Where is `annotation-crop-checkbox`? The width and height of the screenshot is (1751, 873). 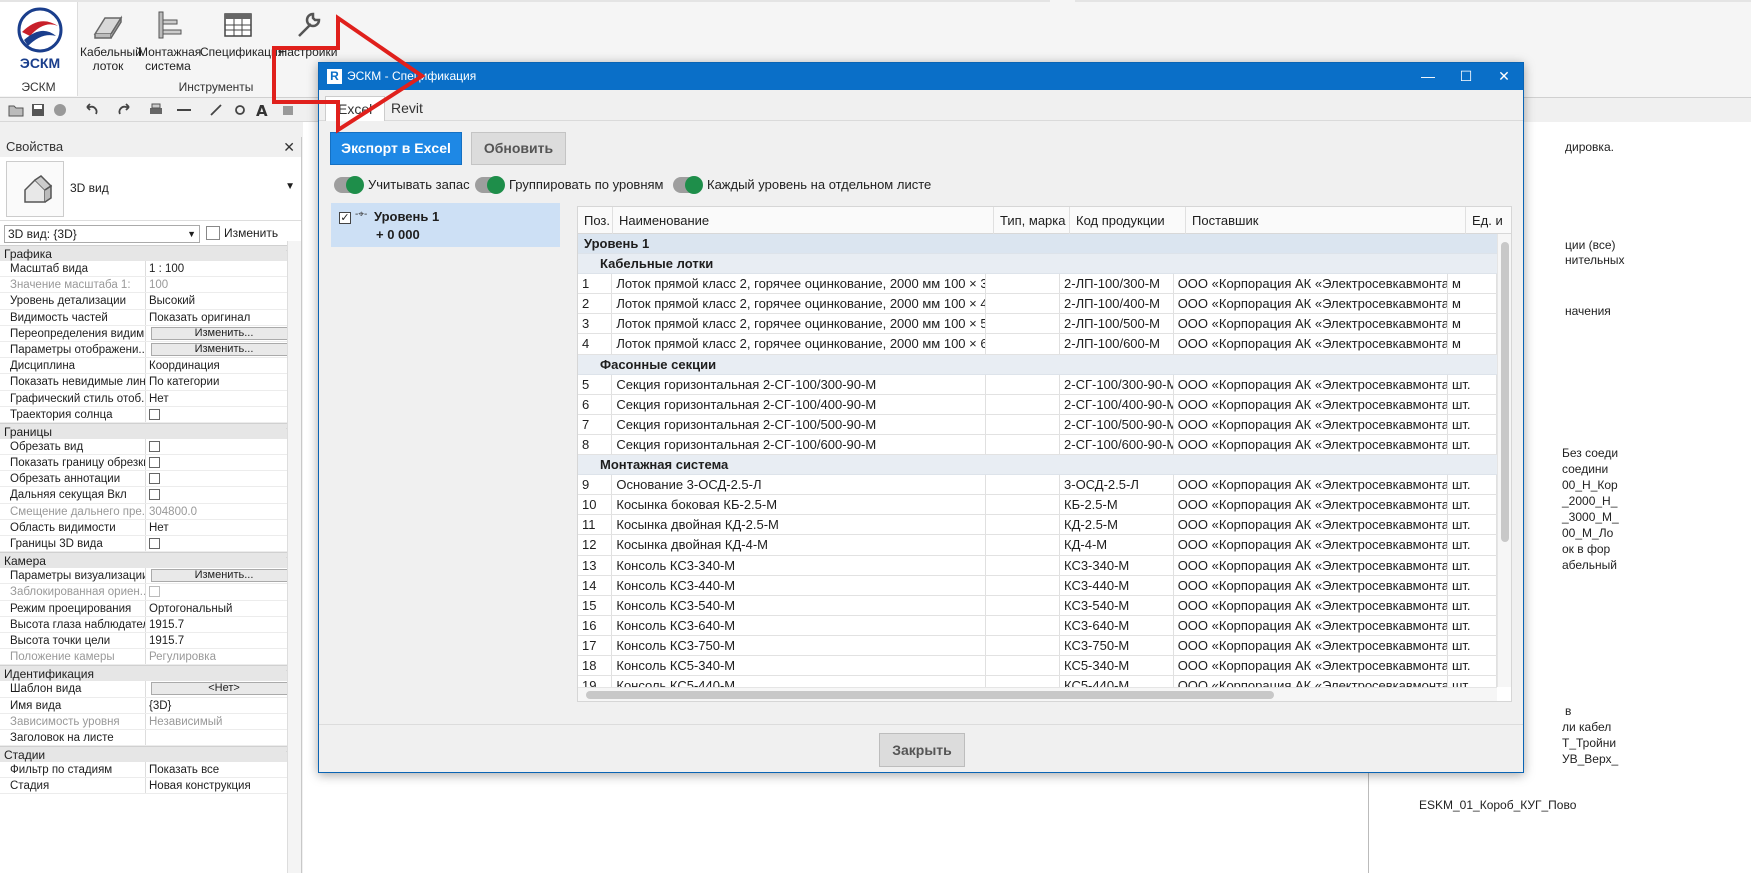 annotation-crop-checkbox is located at coordinates (154, 479).